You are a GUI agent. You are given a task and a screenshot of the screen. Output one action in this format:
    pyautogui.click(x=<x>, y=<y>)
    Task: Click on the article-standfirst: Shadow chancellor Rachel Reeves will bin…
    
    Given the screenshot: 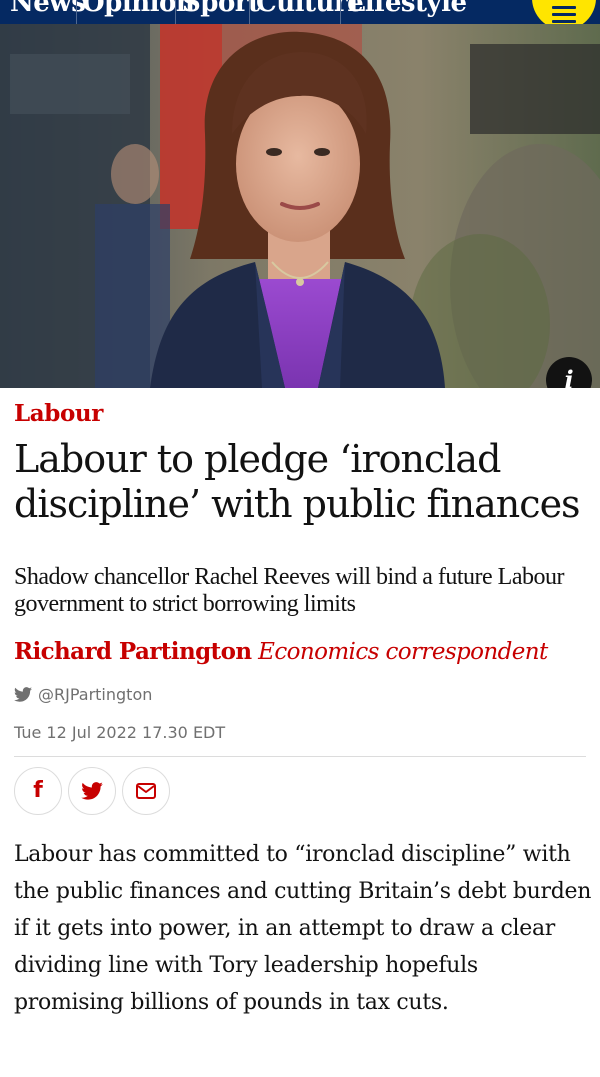 What is the action you would take?
    pyautogui.click(x=289, y=590)
    